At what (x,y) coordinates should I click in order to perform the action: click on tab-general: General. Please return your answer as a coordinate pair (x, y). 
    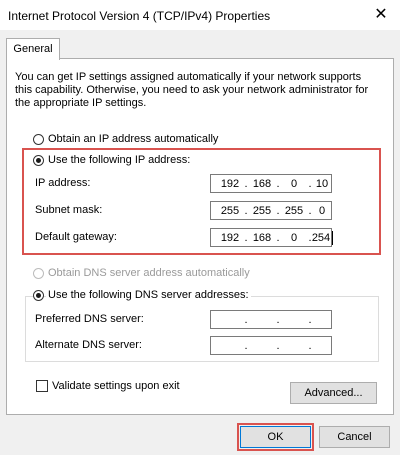
    Looking at the image, I should click on (33, 49).